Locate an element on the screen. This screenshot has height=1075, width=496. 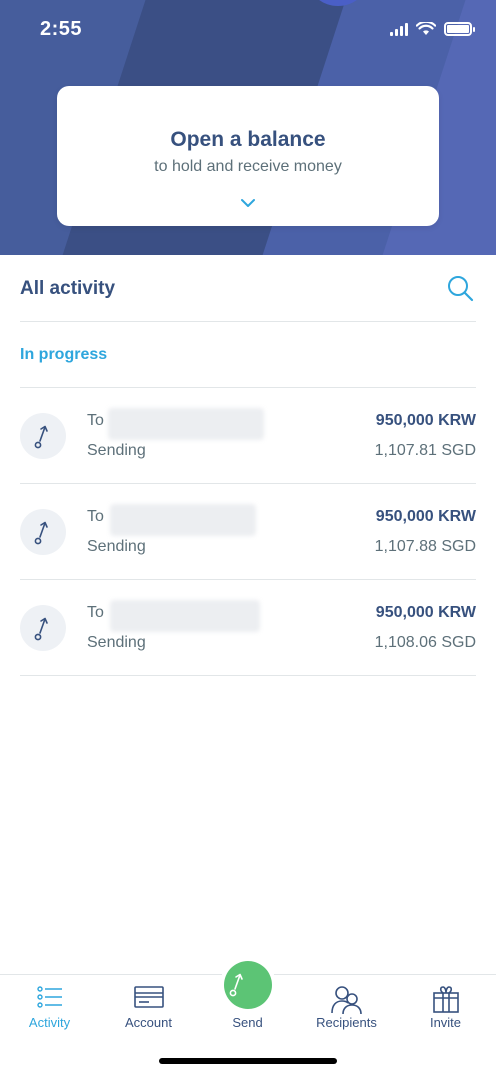
status-bar: 2:55 is located at coordinates (248, 30).